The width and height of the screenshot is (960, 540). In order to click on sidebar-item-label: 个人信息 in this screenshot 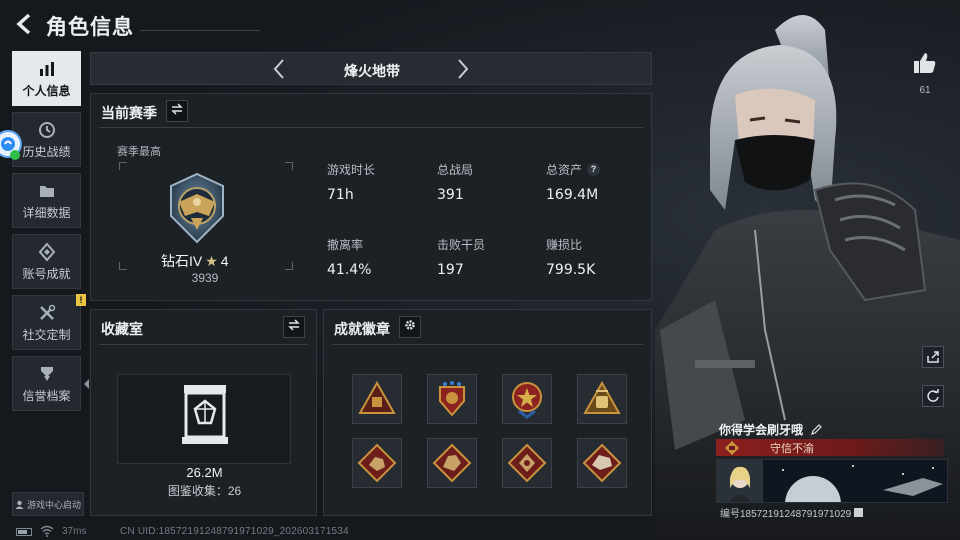, I will do `click(46, 91)`.